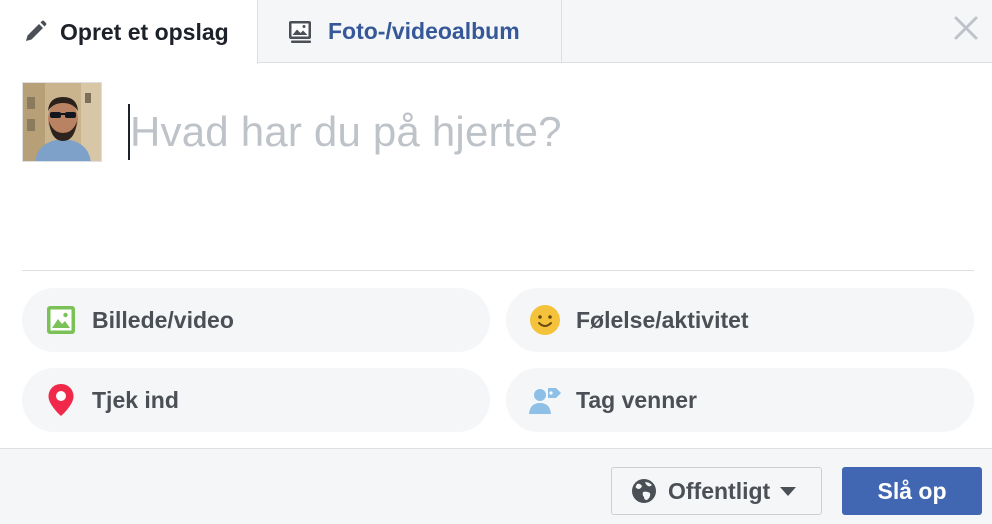 The height and width of the screenshot is (524, 992). What do you see at coordinates (912, 491) in the screenshot?
I see `post-button: Slå op` at bounding box center [912, 491].